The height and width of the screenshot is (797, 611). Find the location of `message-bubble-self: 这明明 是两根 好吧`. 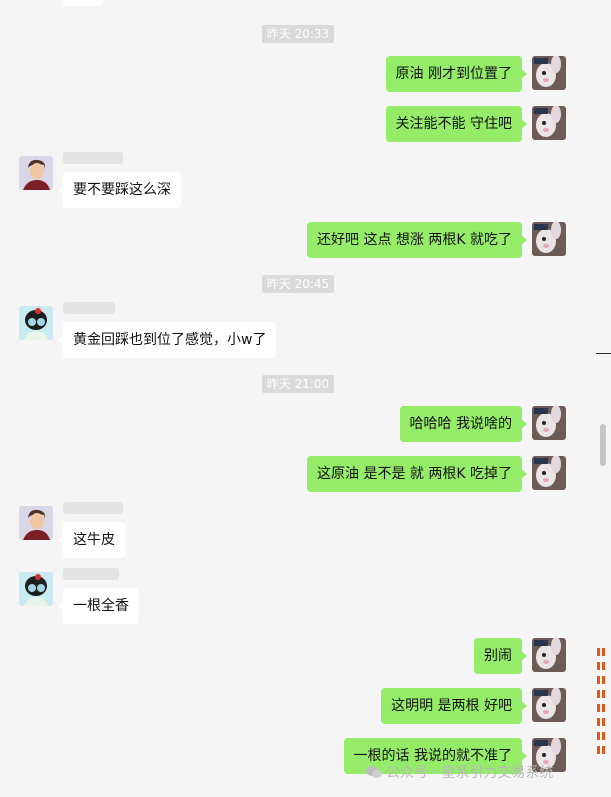

message-bubble-self: 这明明 是两根 好吧 is located at coordinates (454, 706).